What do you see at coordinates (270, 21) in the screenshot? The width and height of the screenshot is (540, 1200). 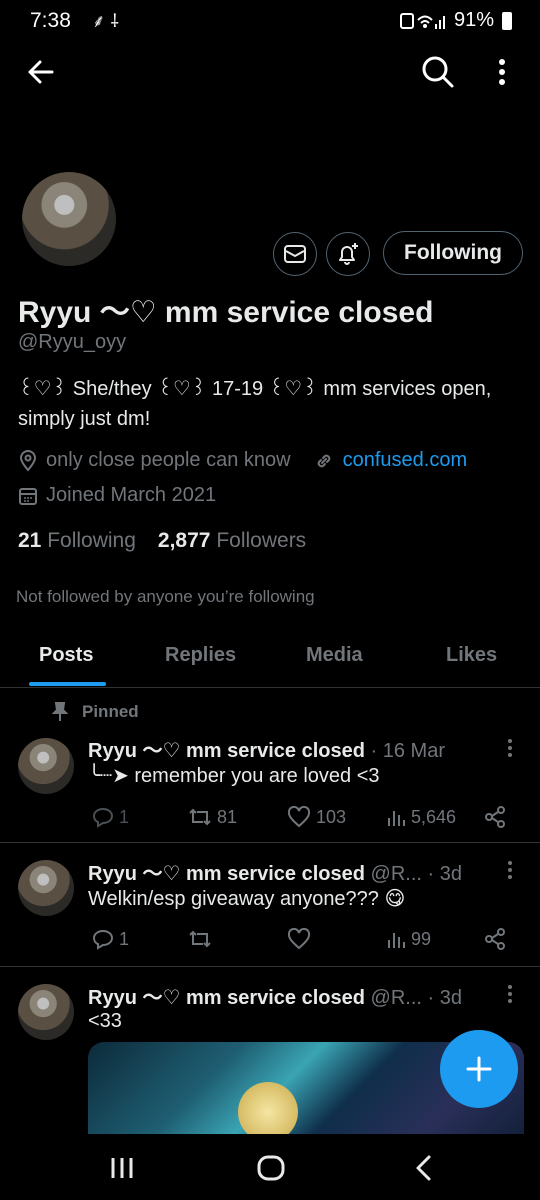 I see `status-bar: 7:38 ⸙ ⸸ 91%` at bounding box center [270, 21].